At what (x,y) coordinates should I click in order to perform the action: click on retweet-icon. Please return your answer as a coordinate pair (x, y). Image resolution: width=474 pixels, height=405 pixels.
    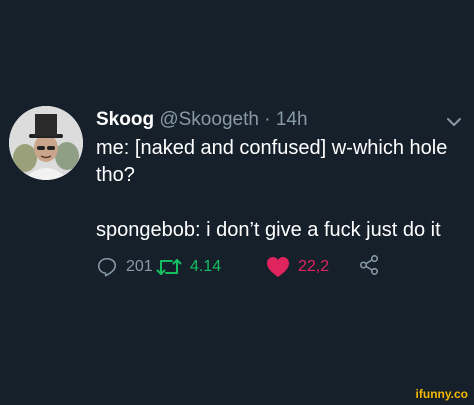
    Looking at the image, I should click on (169, 267).